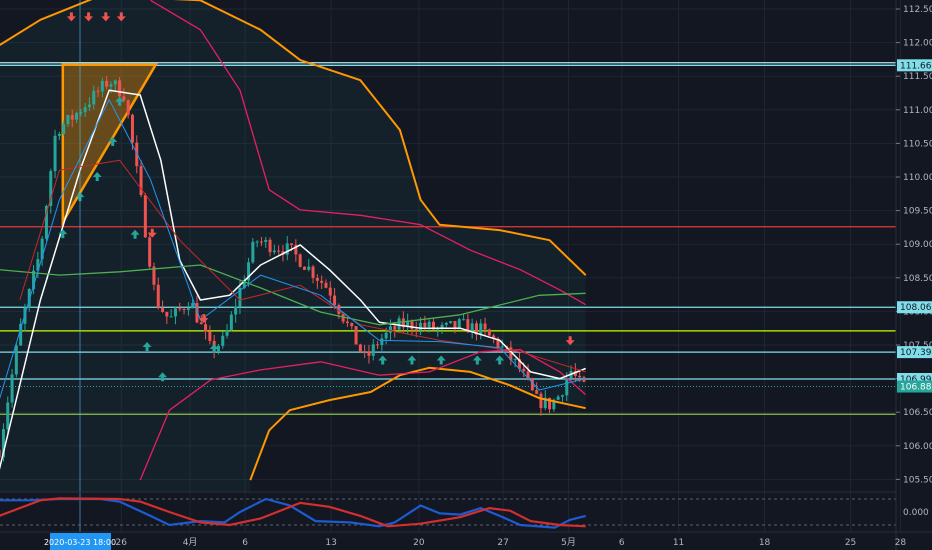  What do you see at coordinates (917, 44) in the screenshot?
I see `price-tick-label: 112.000` at bounding box center [917, 44].